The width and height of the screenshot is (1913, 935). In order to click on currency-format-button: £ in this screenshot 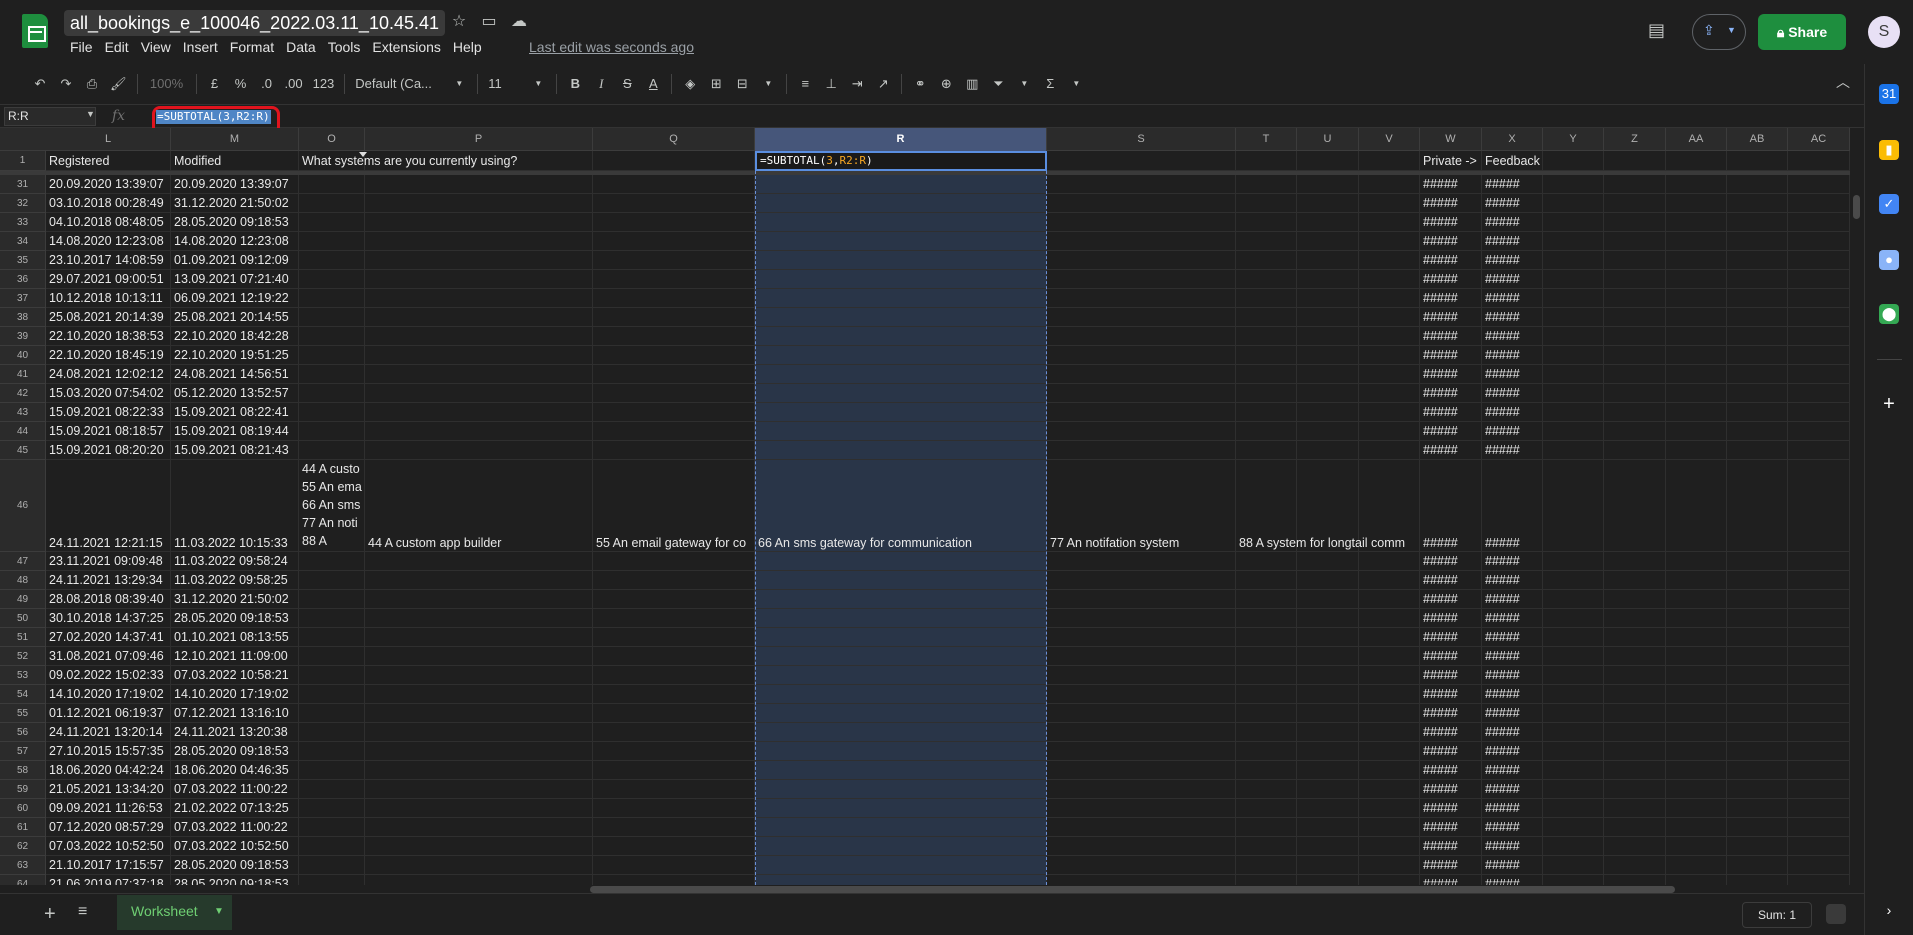, I will do `click(215, 84)`.